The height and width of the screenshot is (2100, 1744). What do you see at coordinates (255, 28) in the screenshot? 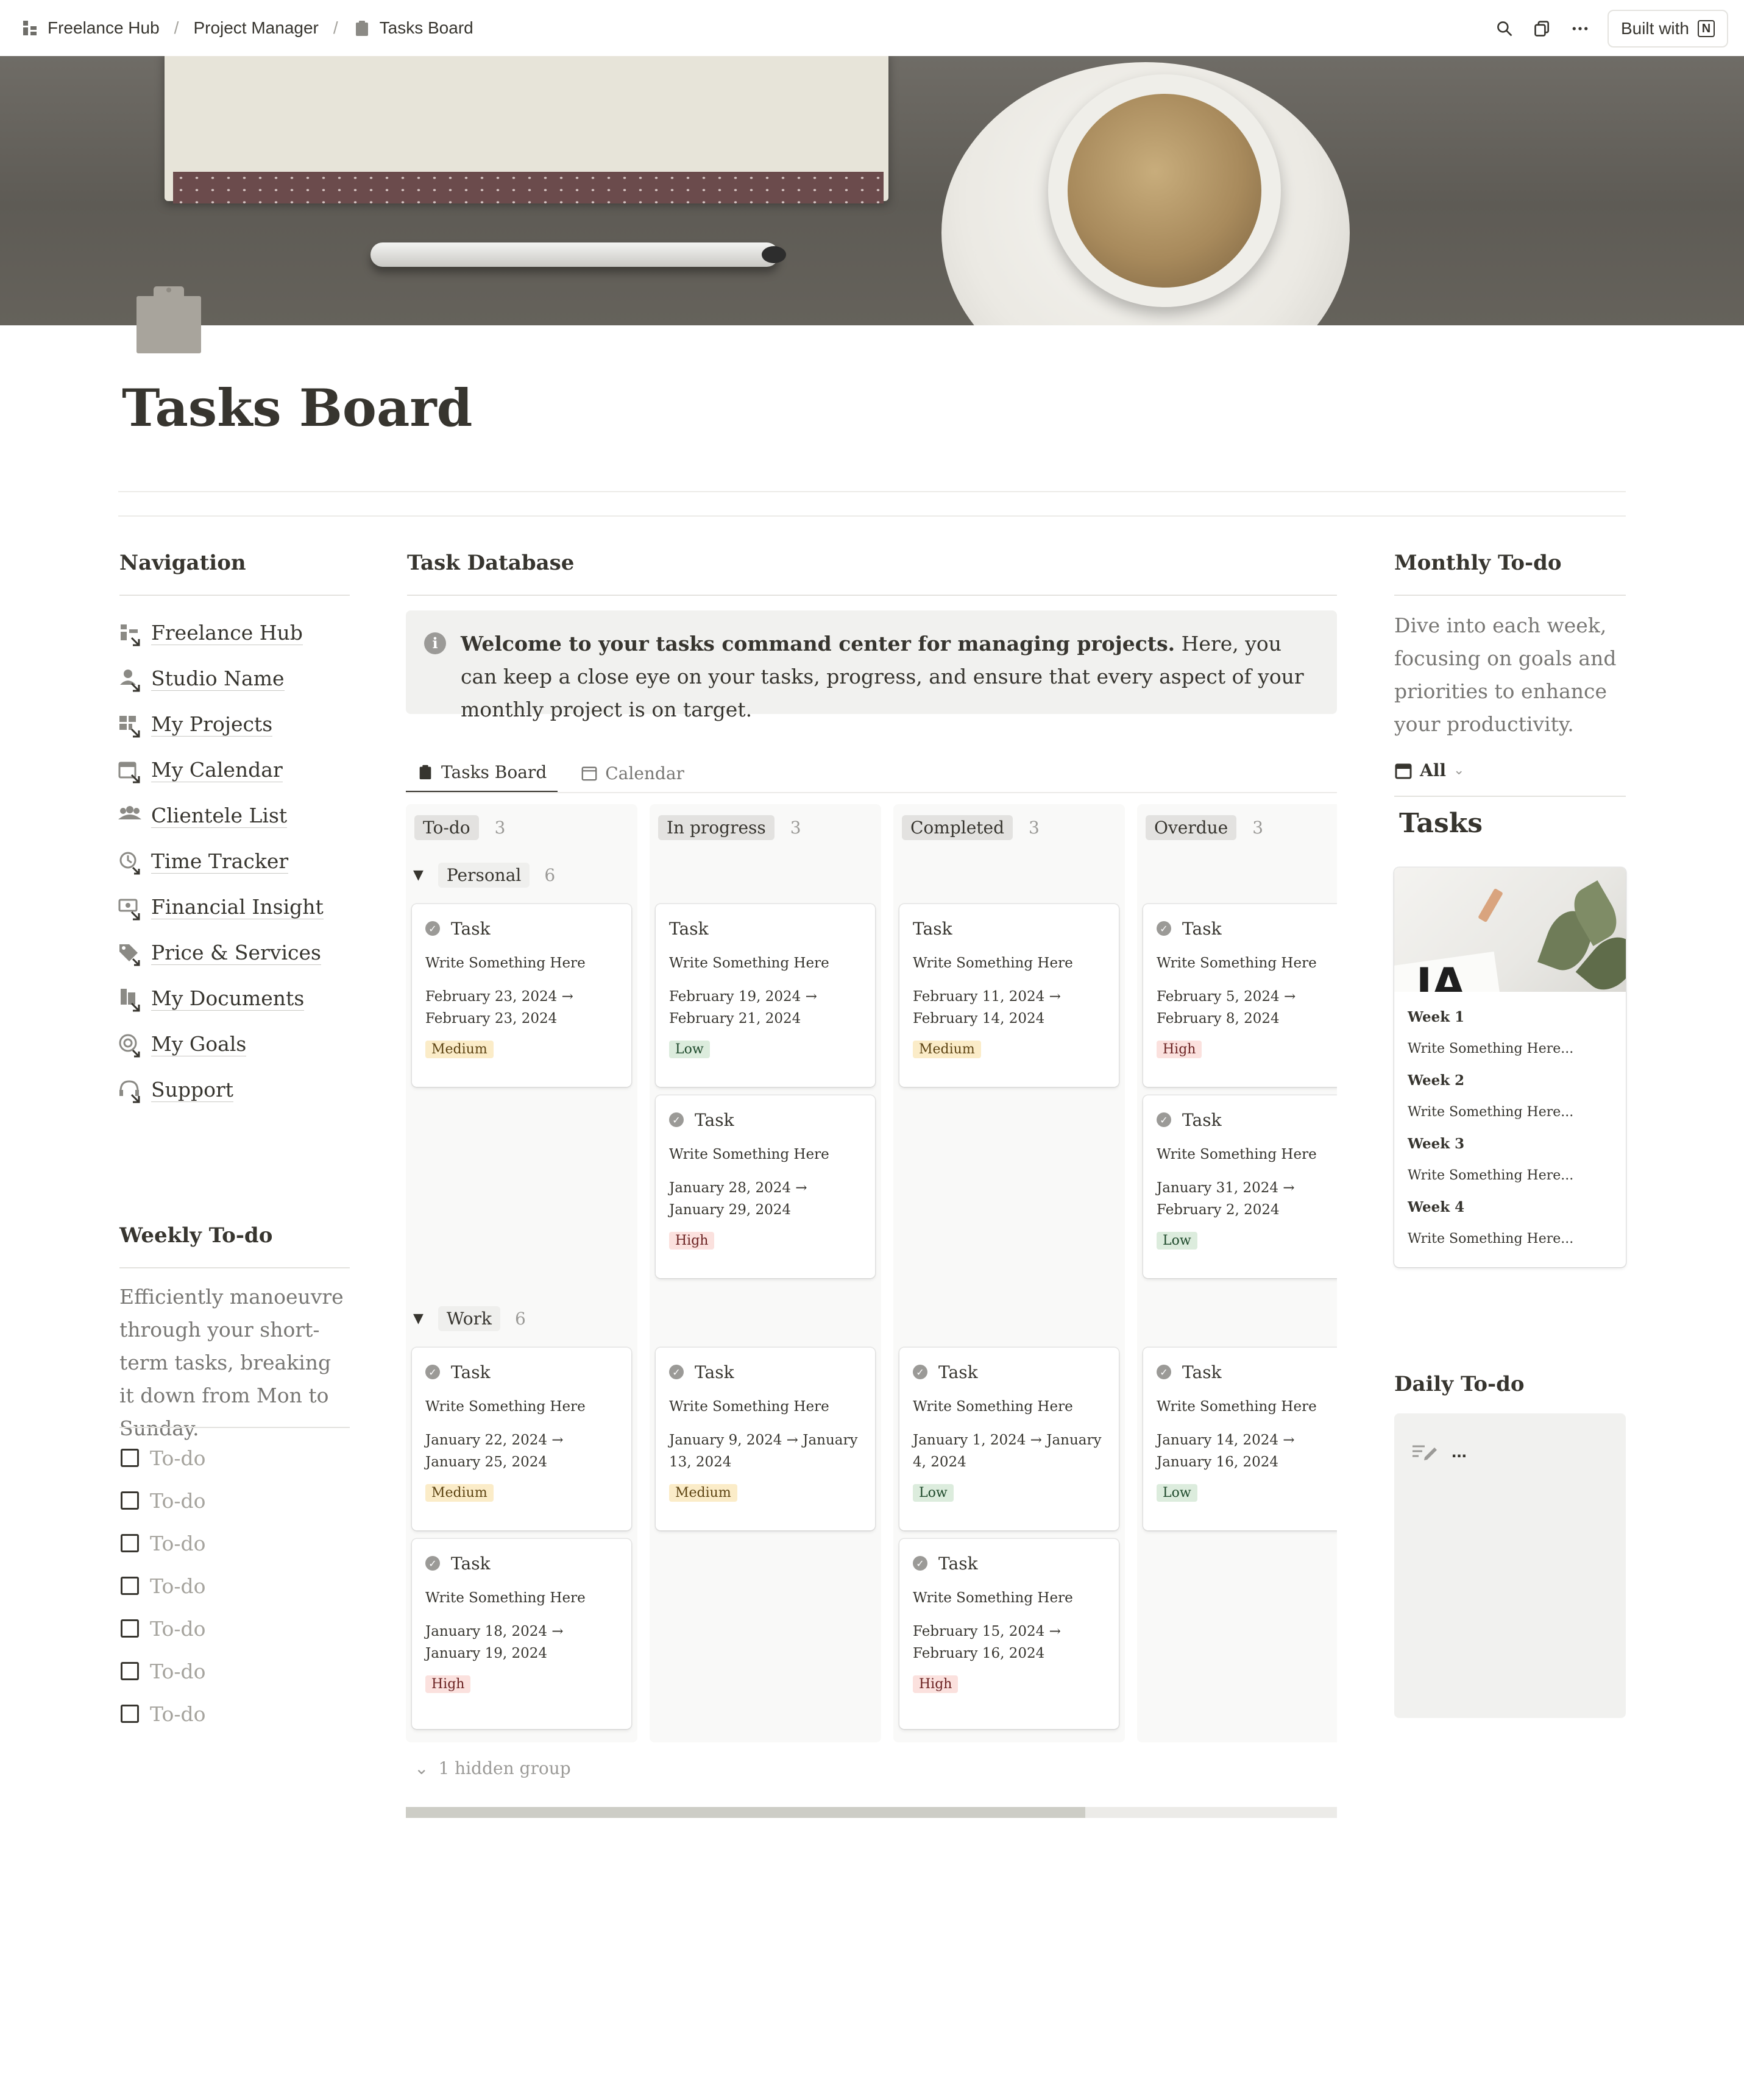
I see `breadcrumb-item-project-manager: Project Manager` at bounding box center [255, 28].